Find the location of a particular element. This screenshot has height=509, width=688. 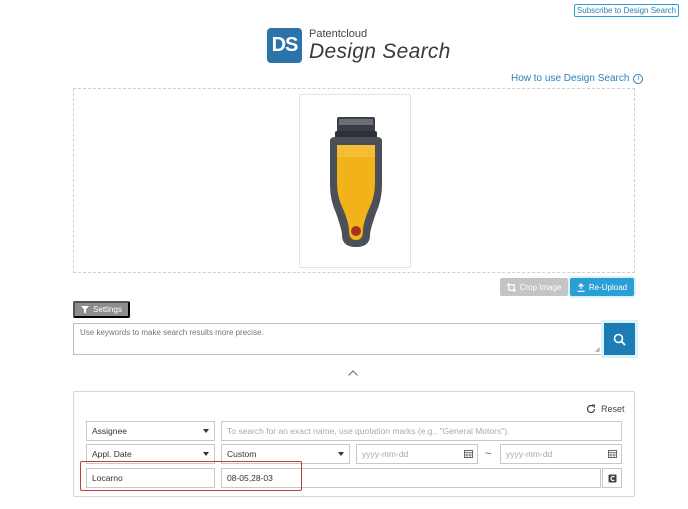

date-to-input: yyyy-mm-dd is located at coordinates (561, 454).